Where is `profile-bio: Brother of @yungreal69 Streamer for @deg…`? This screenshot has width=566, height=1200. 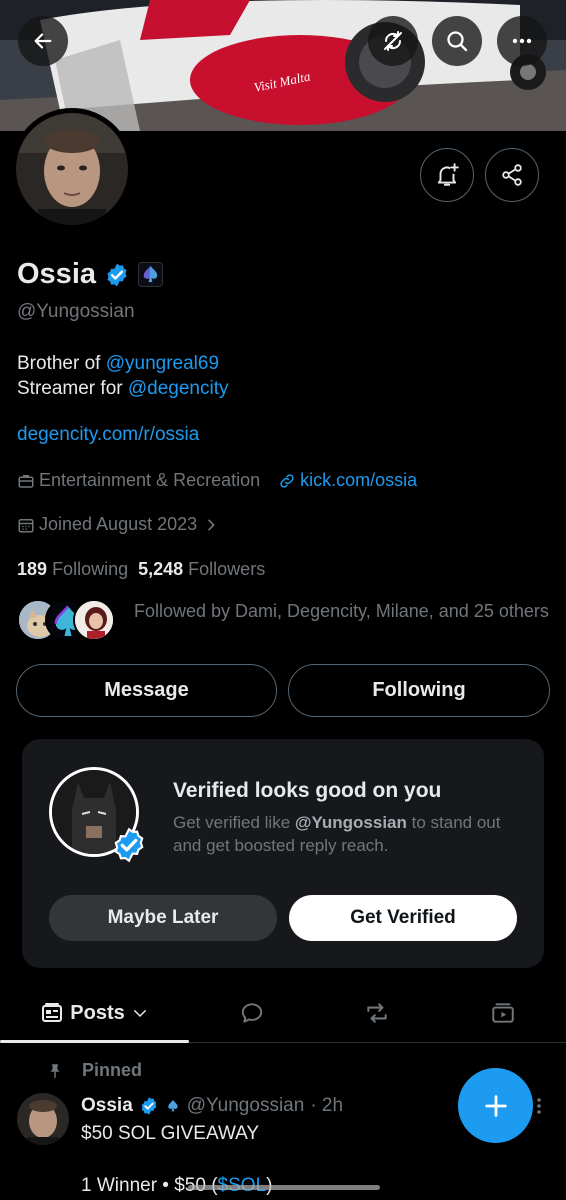 profile-bio: Brother of @yungreal69 Streamer for @deg… is located at coordinates (123, 376).